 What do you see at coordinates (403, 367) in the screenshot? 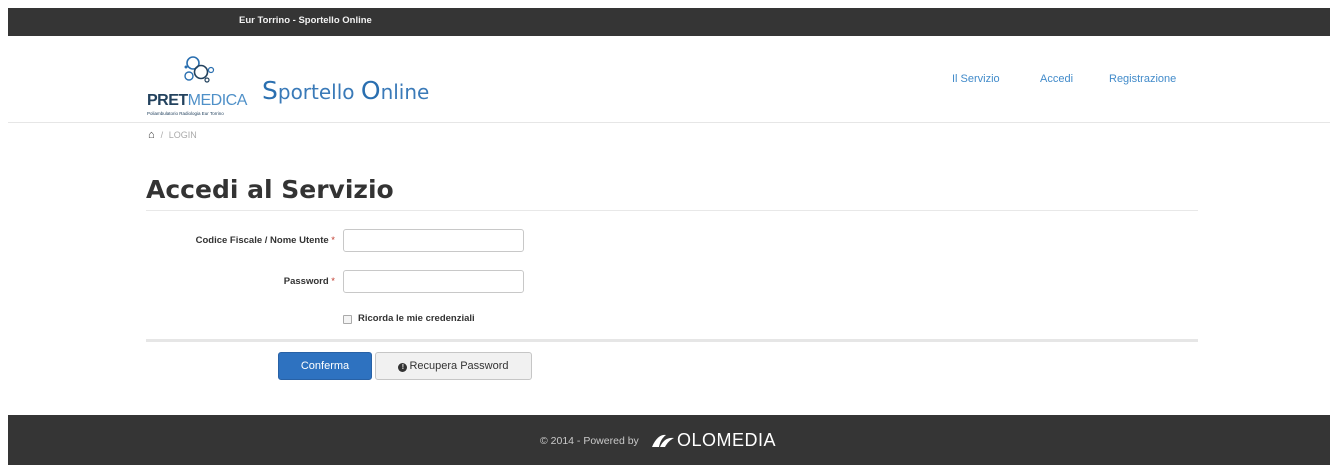
I see `exclamation-circle-icon: !` at bounding box center [403, 367].